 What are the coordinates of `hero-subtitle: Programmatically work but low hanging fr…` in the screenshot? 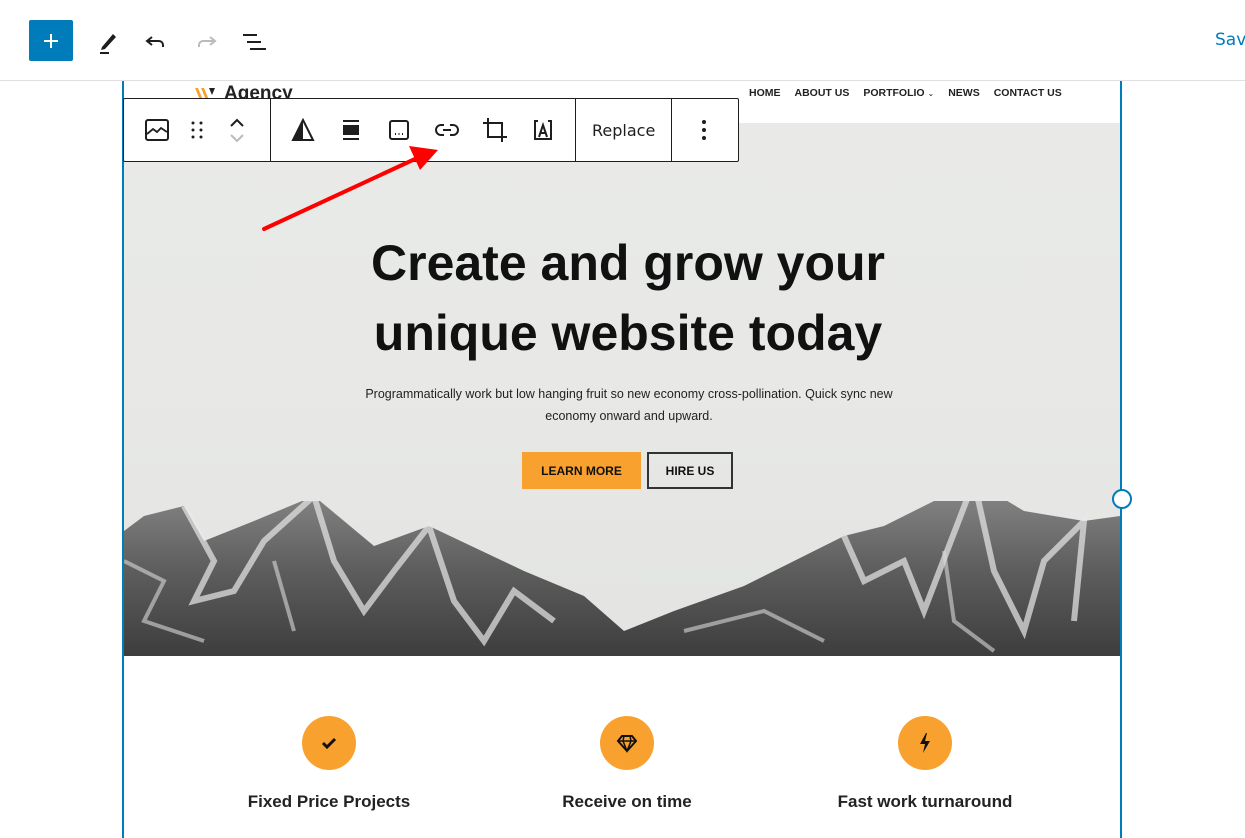 It's located at (629, 405).